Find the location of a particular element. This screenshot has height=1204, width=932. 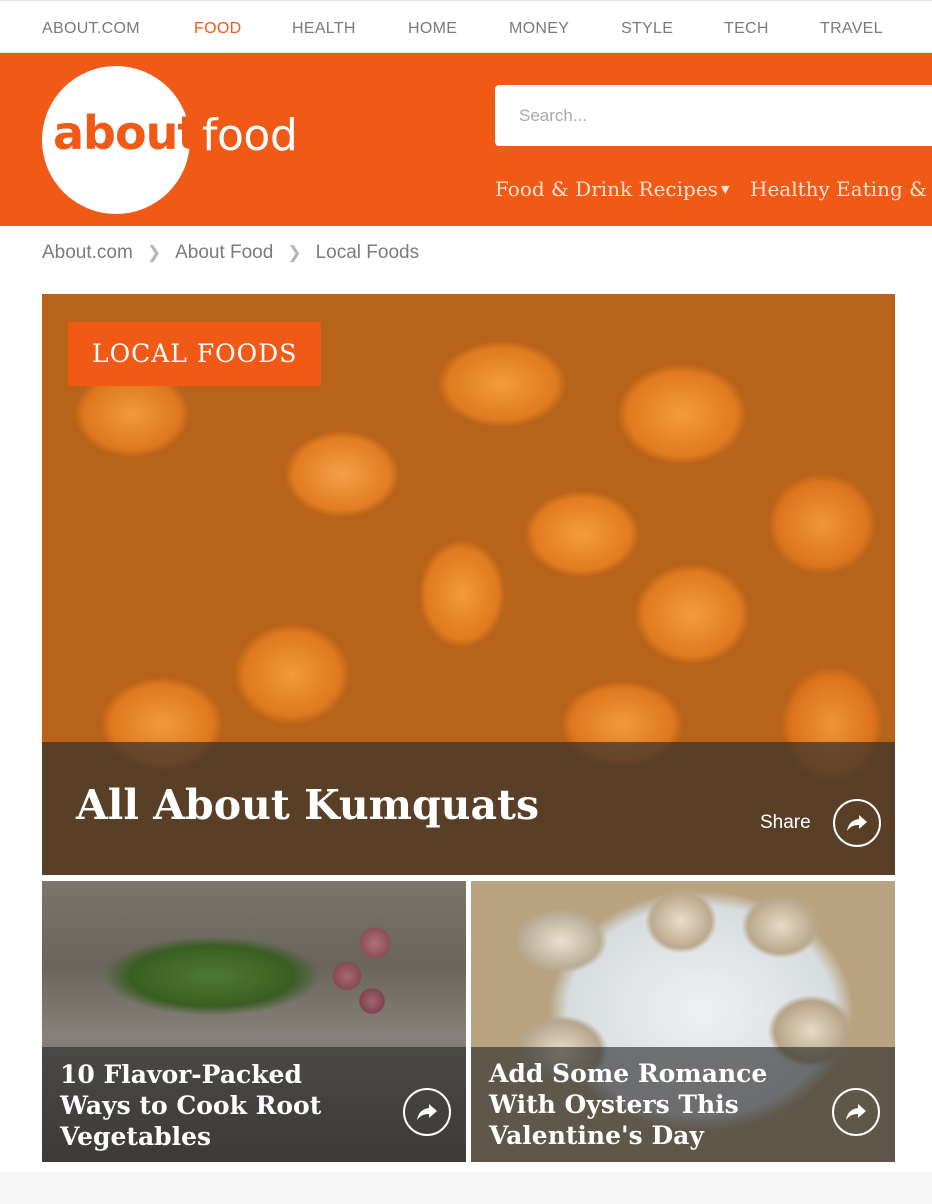

nav-item-travel: TRAVEL is located at coordinates (851, 29).